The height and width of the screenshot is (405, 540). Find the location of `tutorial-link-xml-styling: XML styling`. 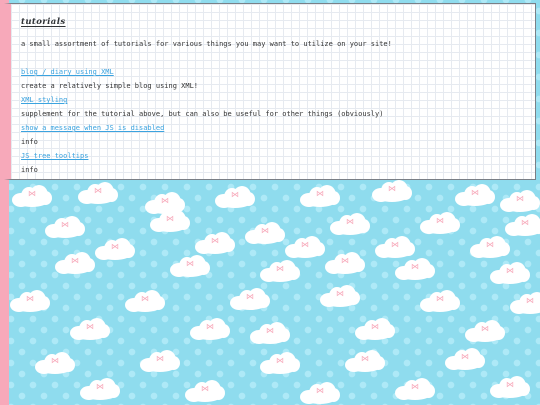

tutorial-link-xml-styling: XML styling is located at coordinates (274, 100).